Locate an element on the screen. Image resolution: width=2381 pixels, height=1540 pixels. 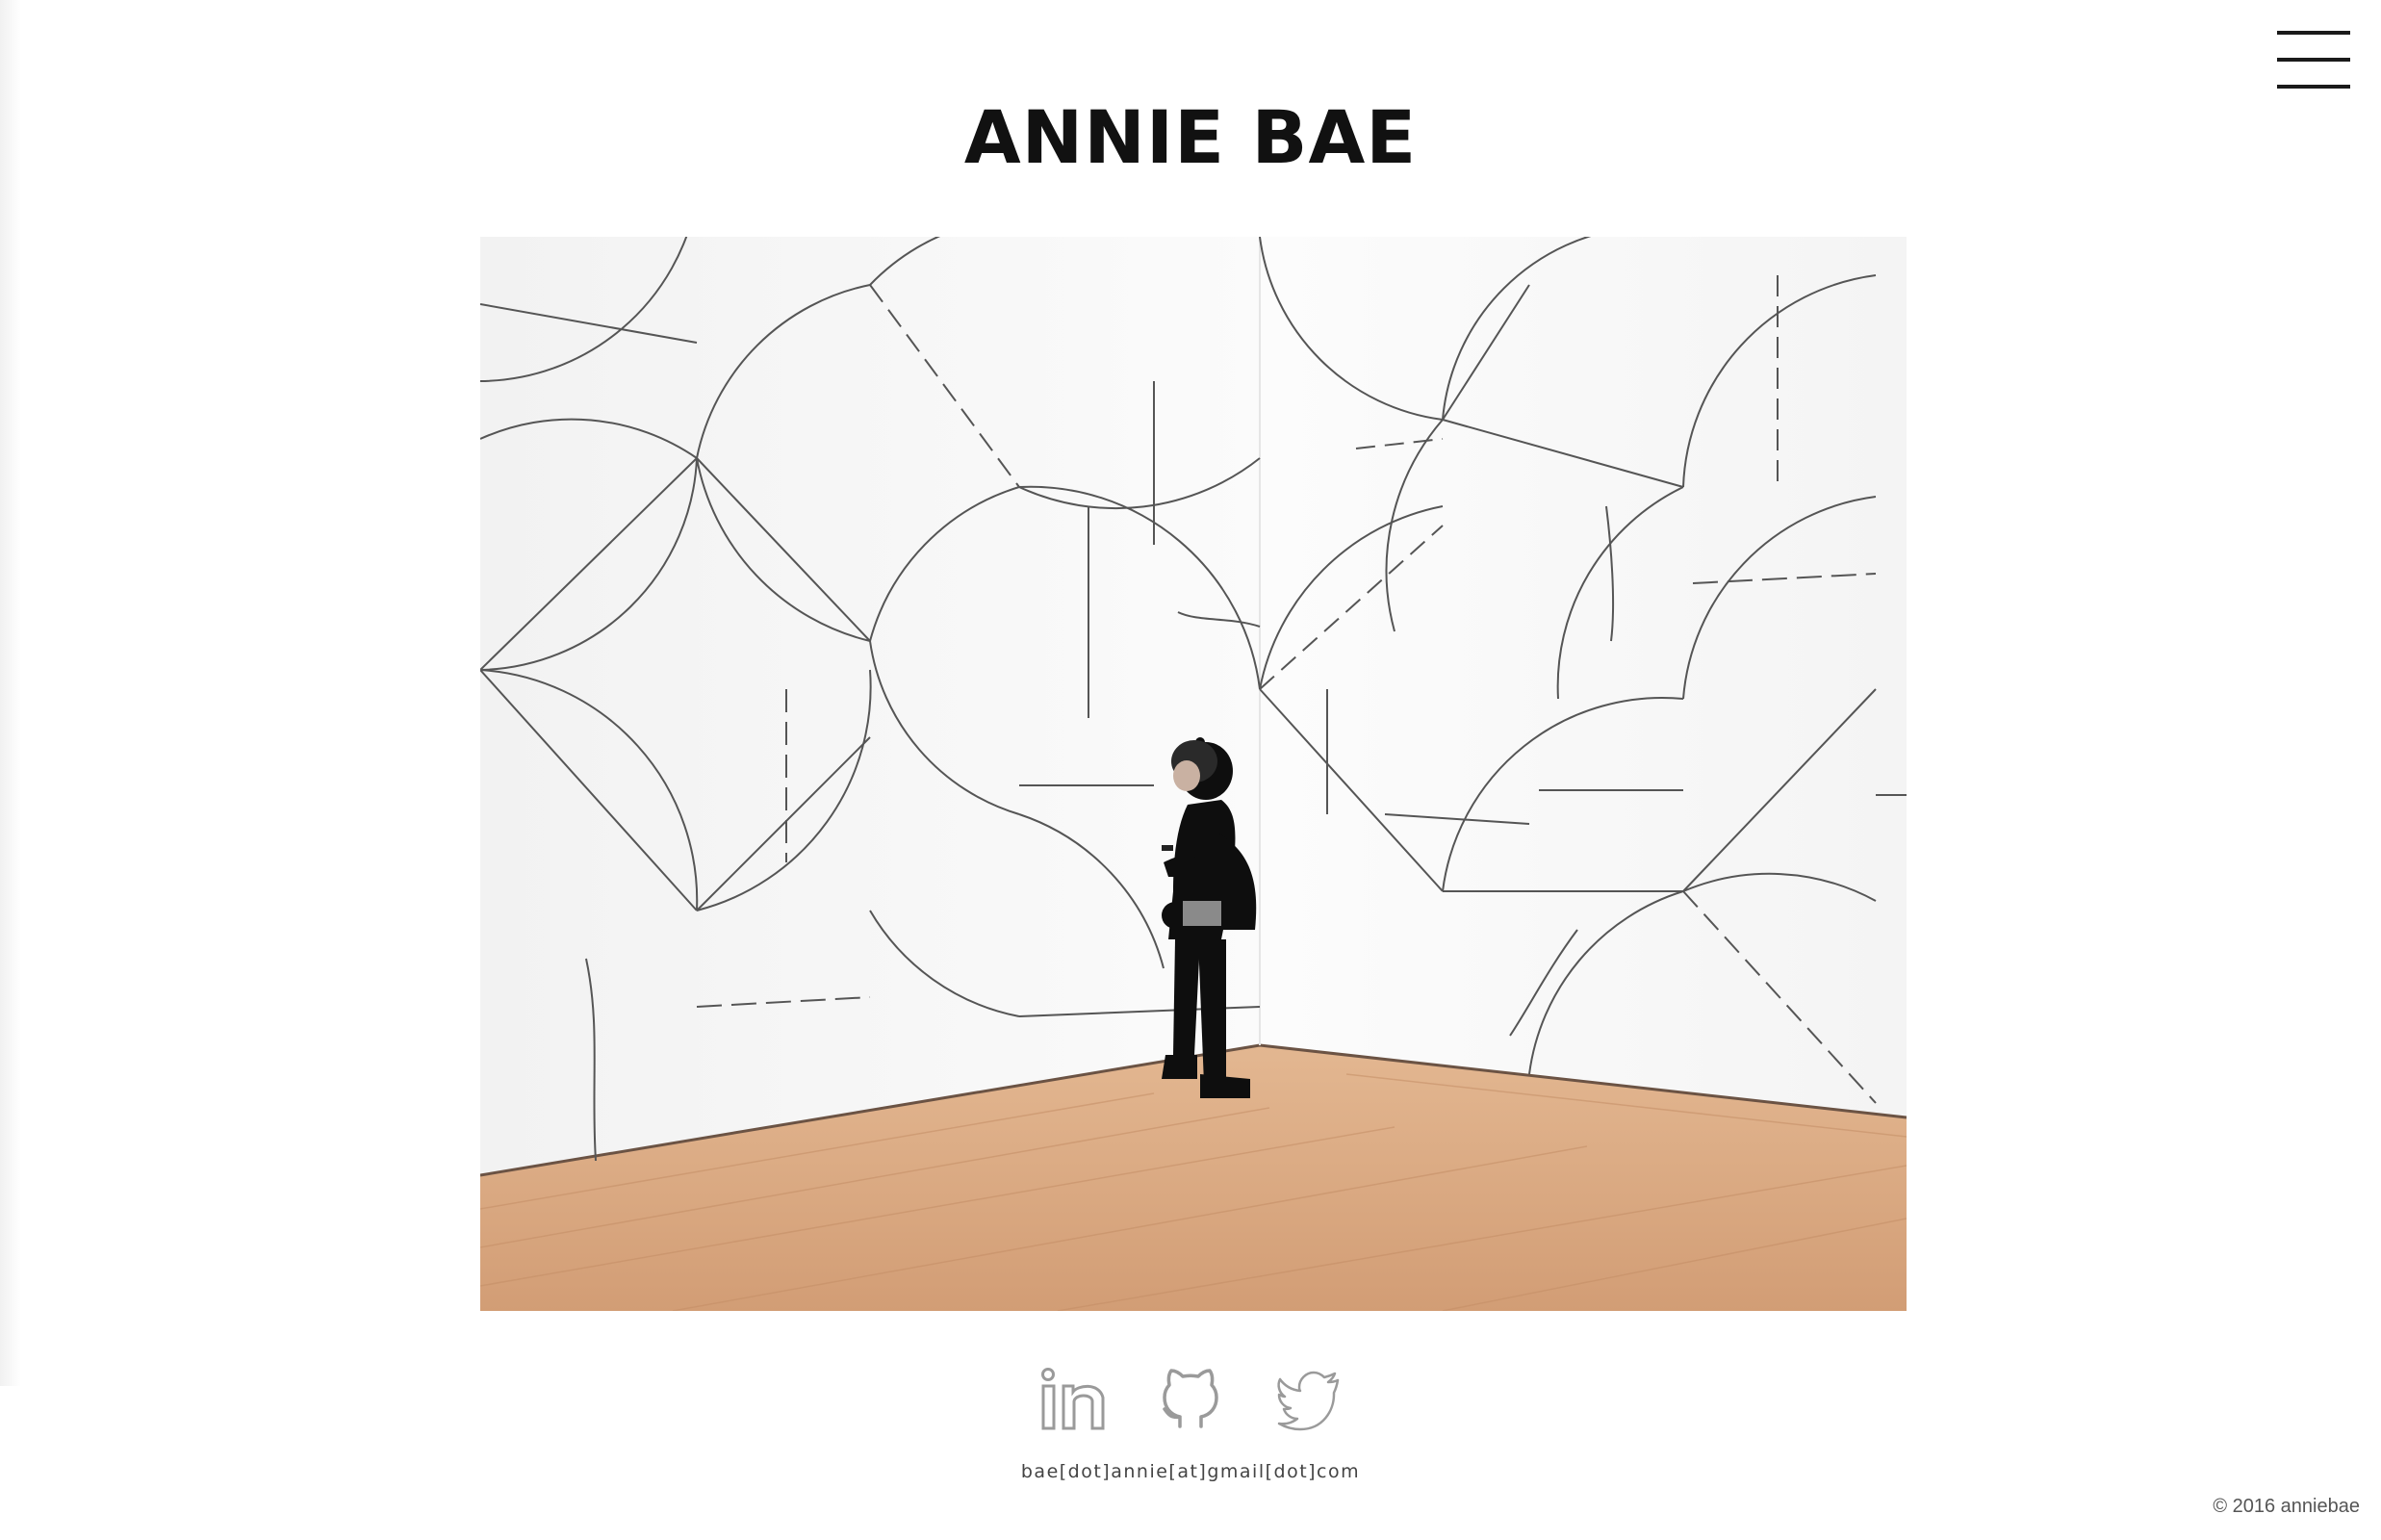
twitter-icon is located at coordinates (1310, 1398).